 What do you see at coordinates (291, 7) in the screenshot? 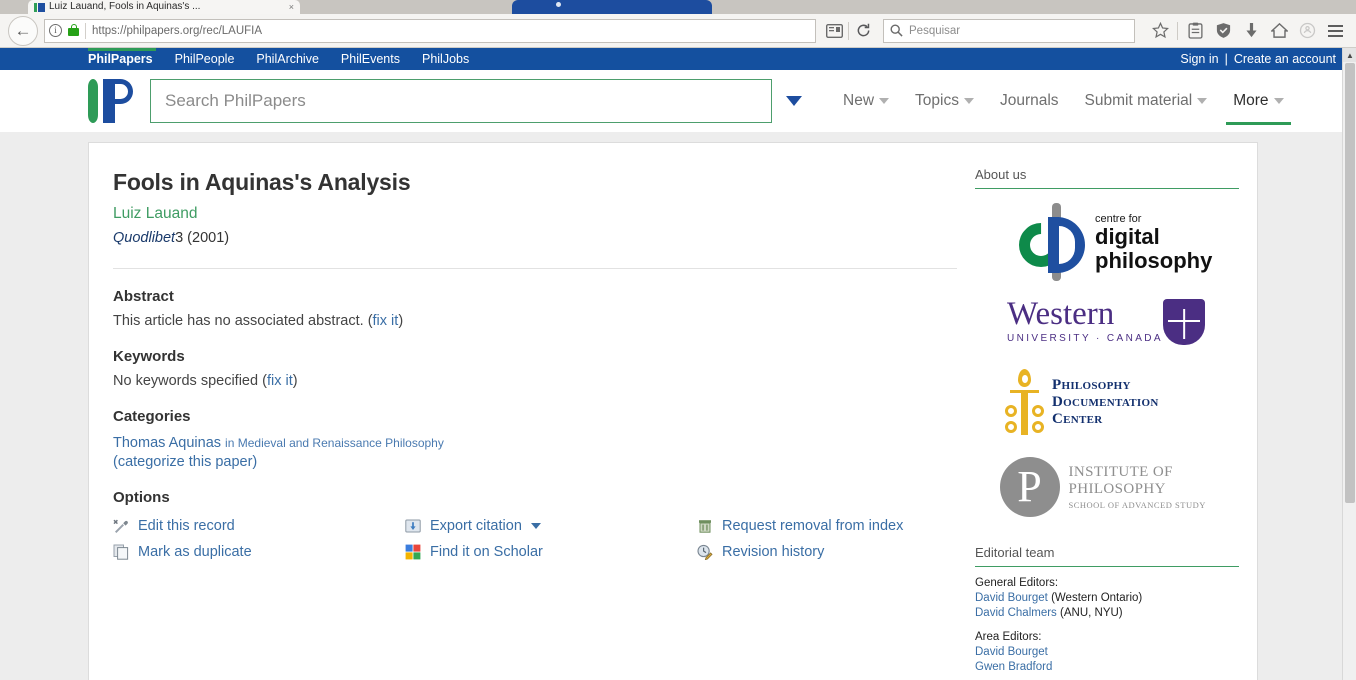
I see `close-icon: ×` at bounding box center [291, 7].